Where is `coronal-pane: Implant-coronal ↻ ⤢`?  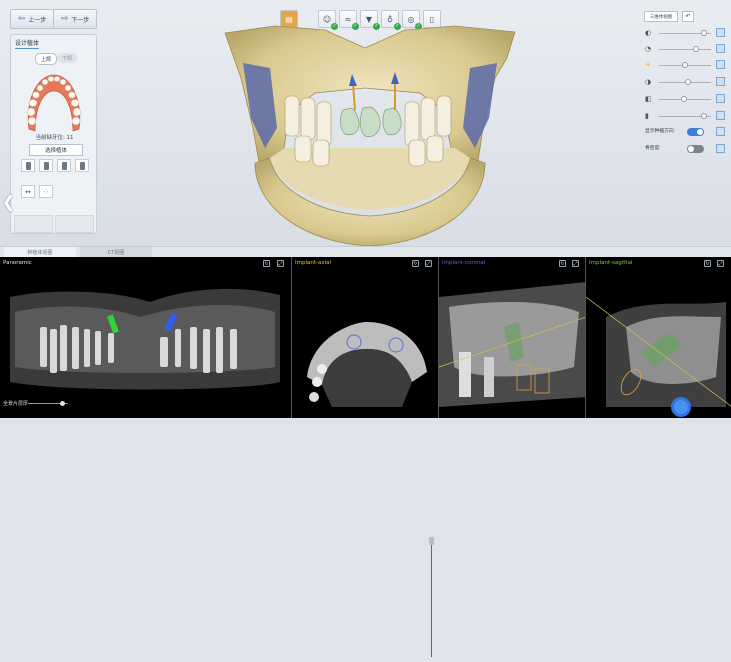 coronal-pane: Implant-coronal ↻ ⤢ is located at coordinates (511, 337).